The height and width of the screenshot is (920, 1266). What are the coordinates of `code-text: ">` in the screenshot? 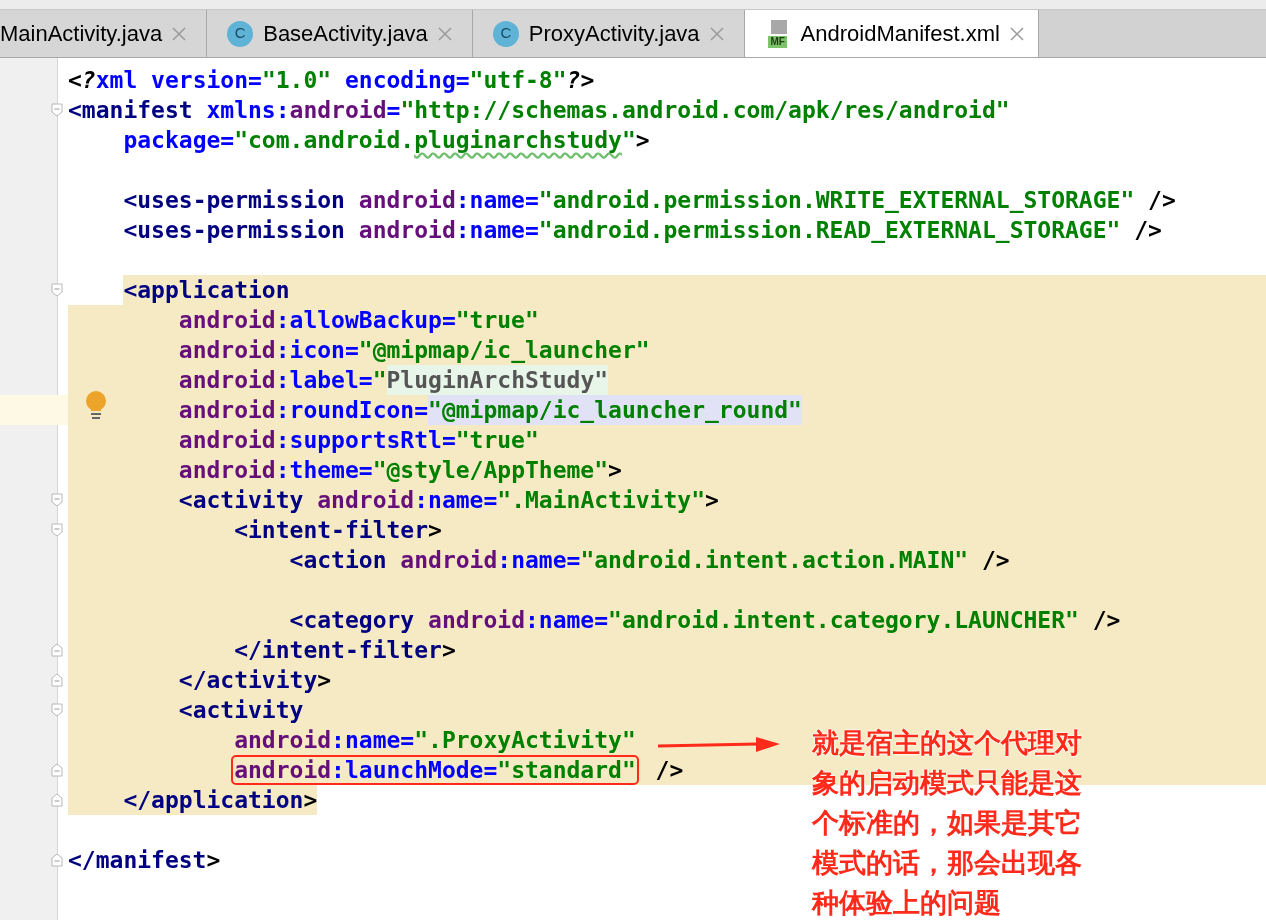 It's located at (635, 140).